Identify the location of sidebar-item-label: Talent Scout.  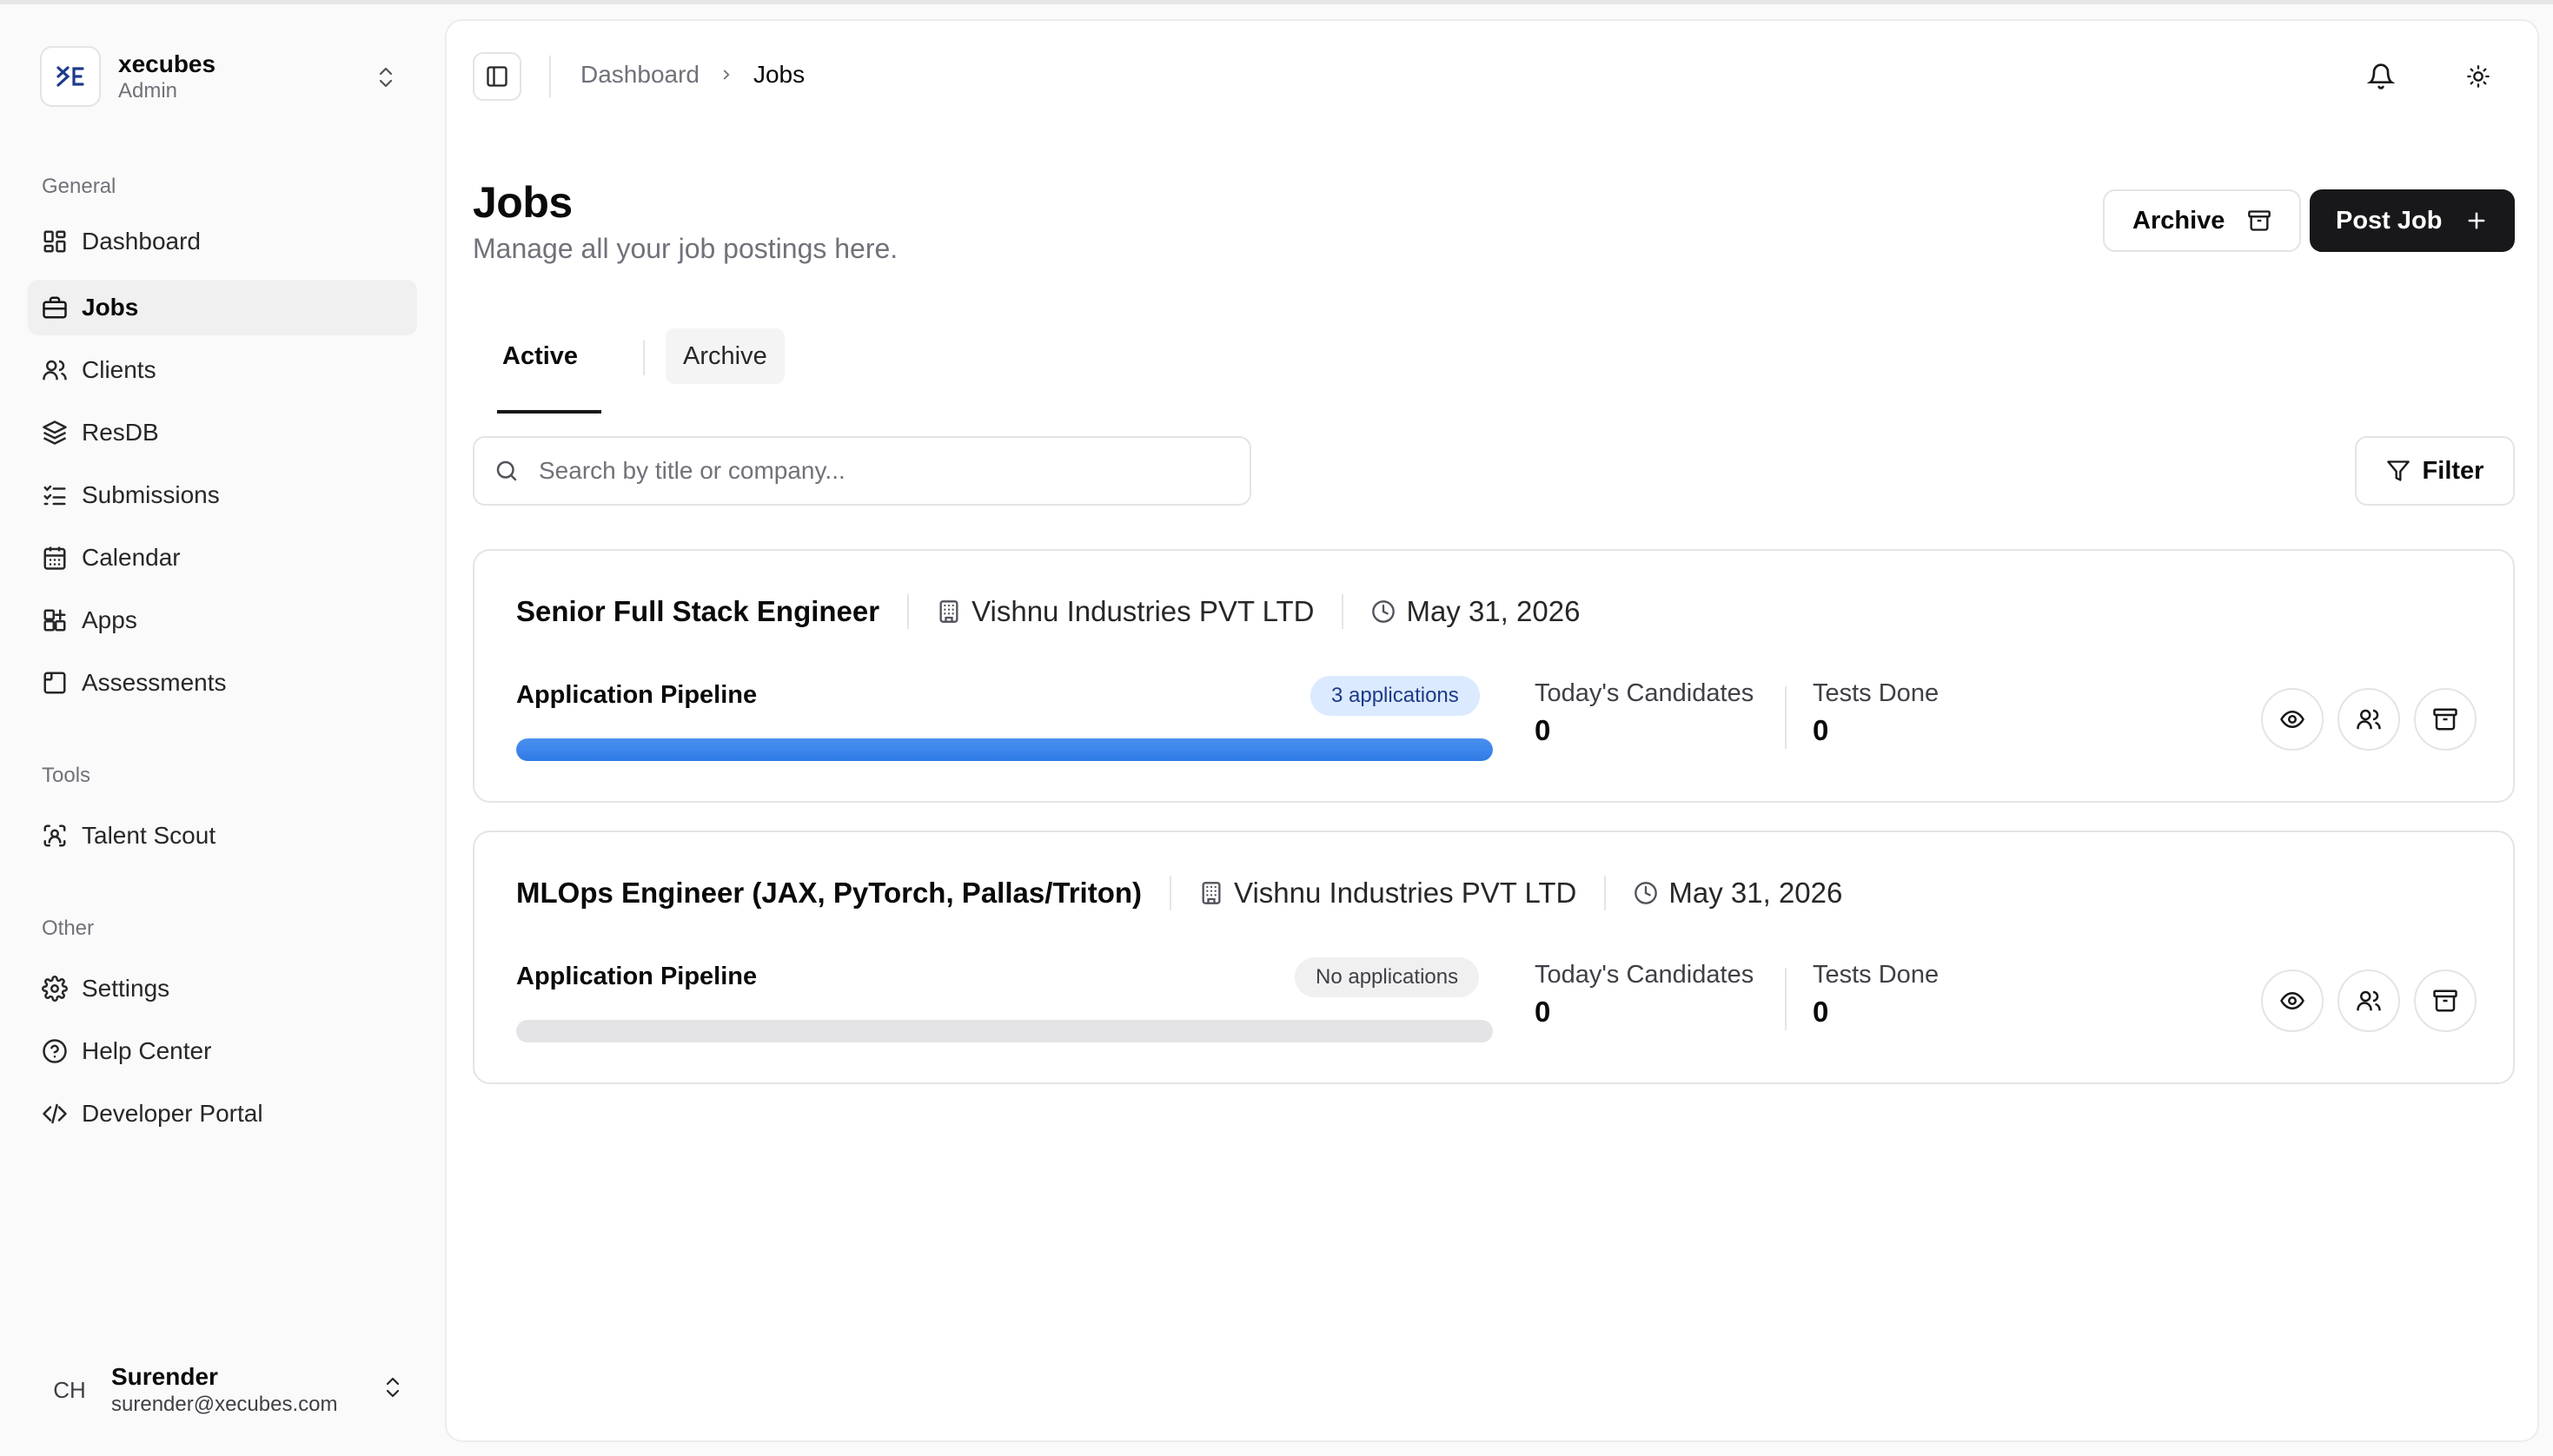
(149, 835).